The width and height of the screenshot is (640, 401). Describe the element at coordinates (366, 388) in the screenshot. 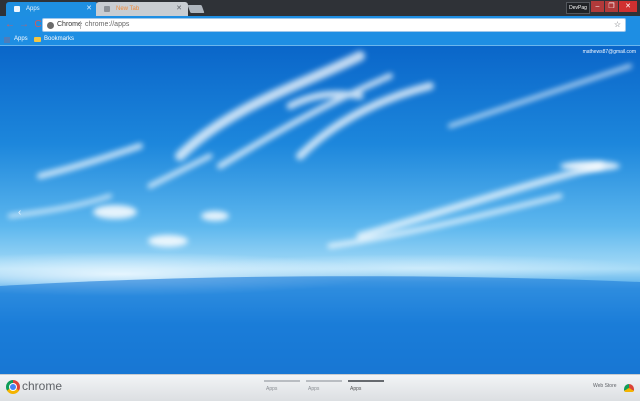

I see `page-switcher-tab-active: Apps` at that location.